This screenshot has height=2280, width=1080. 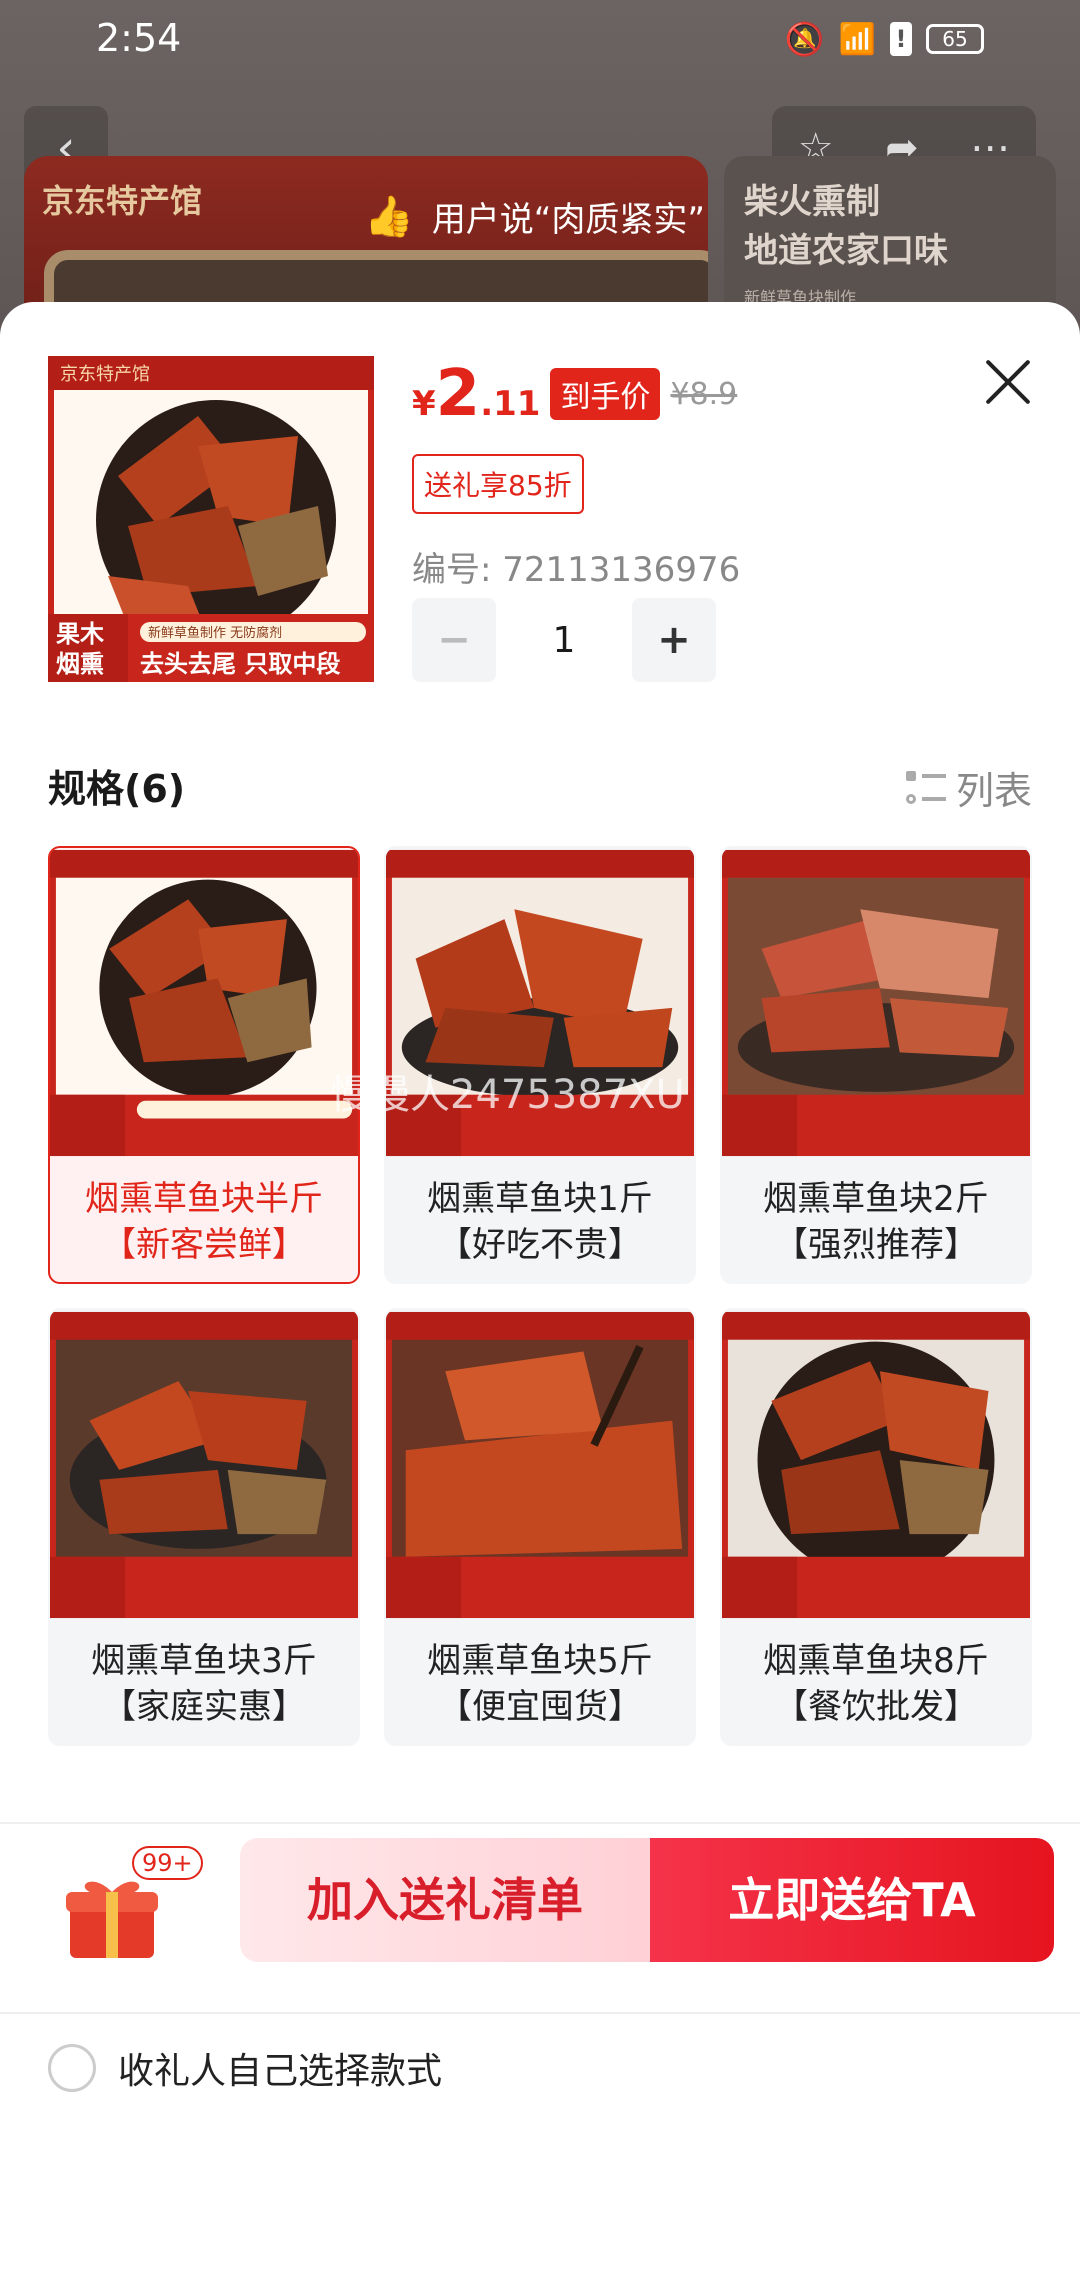 I want to click on spec-option: 烟熏草鱼块半斤 【新客尝鲜】, so click(x=204, y=1065).